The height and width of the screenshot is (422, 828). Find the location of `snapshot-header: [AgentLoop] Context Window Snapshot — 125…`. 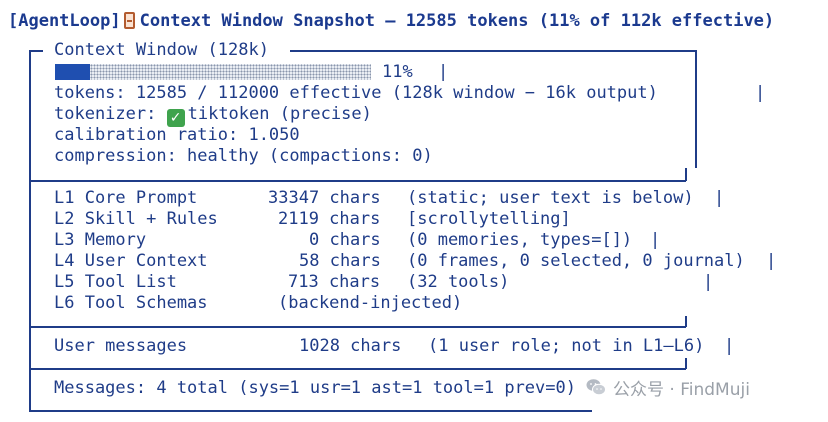

snapshot-header: [AgentLoop] Context Window Snapshot — 125… is located at coordinates (391, 21).